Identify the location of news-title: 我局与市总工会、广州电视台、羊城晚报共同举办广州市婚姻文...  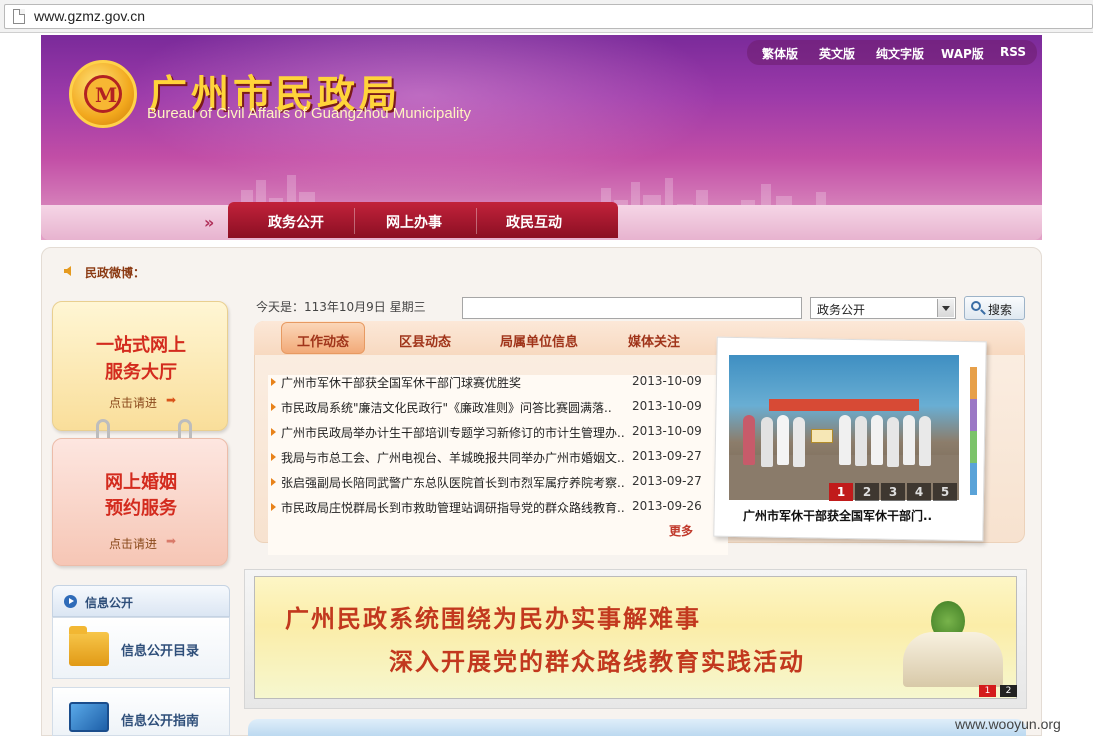
(453, 457).